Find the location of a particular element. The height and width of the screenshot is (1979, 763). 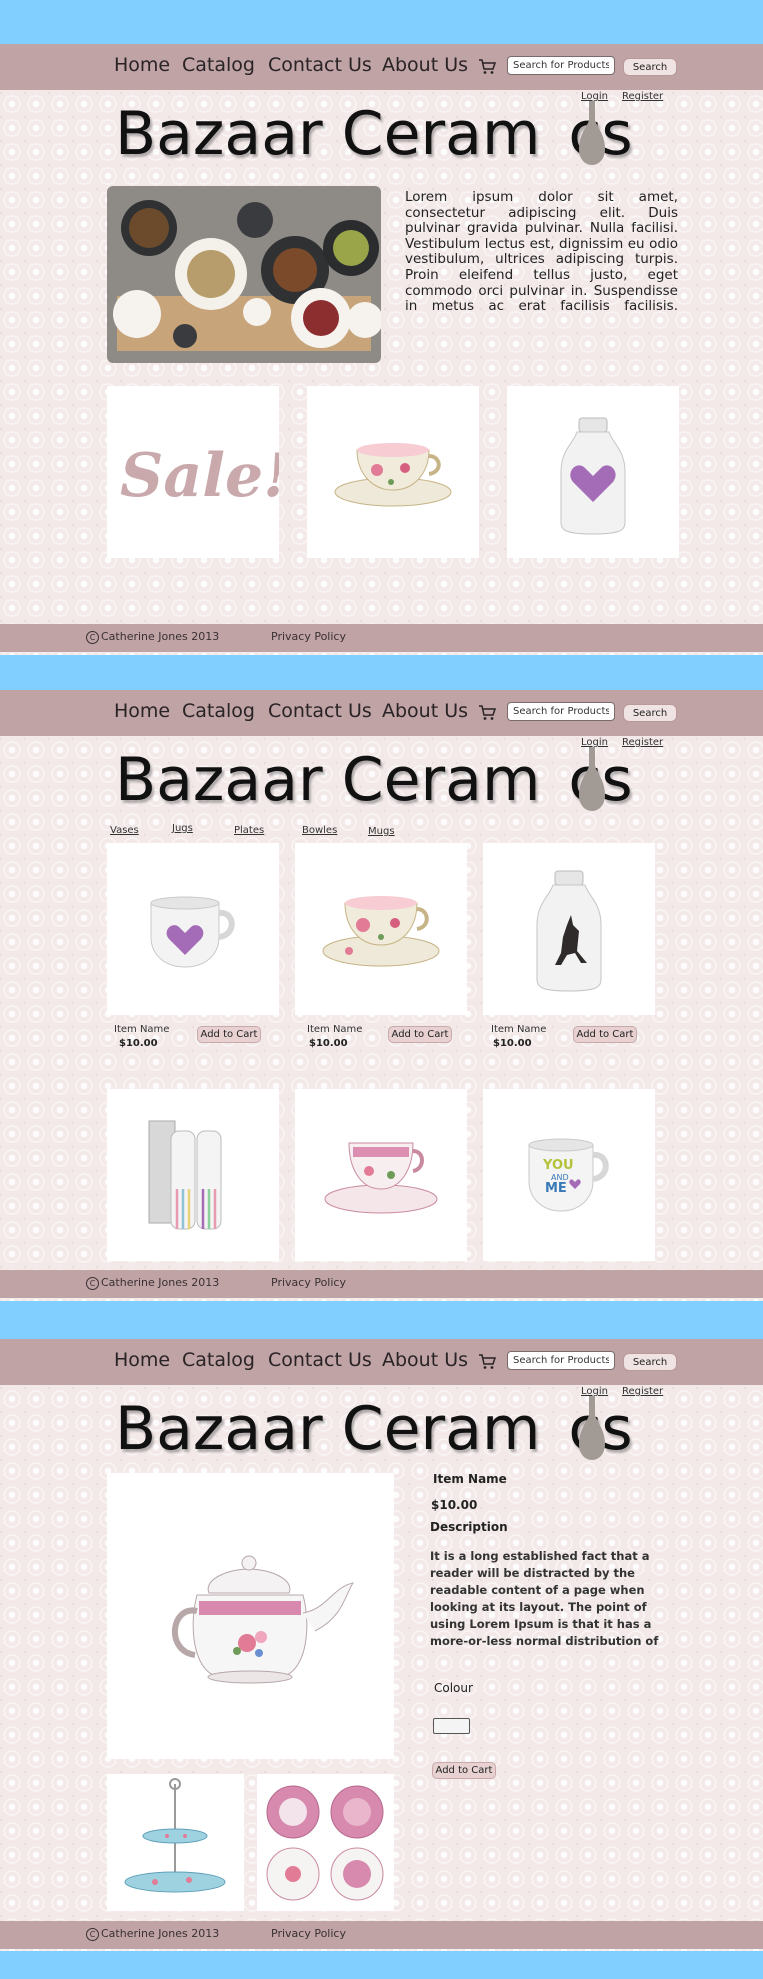

category-jugs-link: Jugs is located at coordinates (182, 828).